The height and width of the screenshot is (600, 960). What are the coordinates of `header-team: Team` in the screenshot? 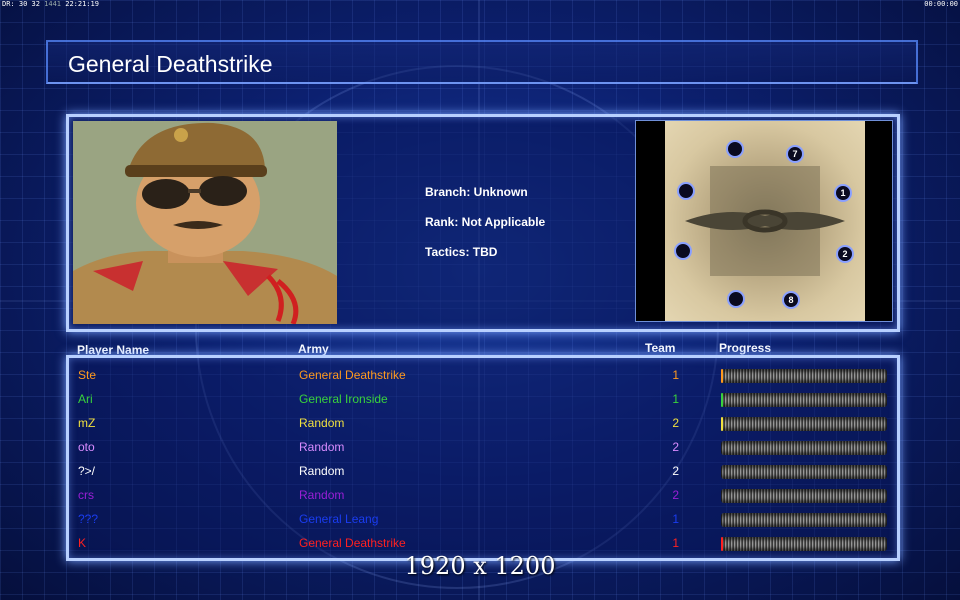 It's located at (660, 348).